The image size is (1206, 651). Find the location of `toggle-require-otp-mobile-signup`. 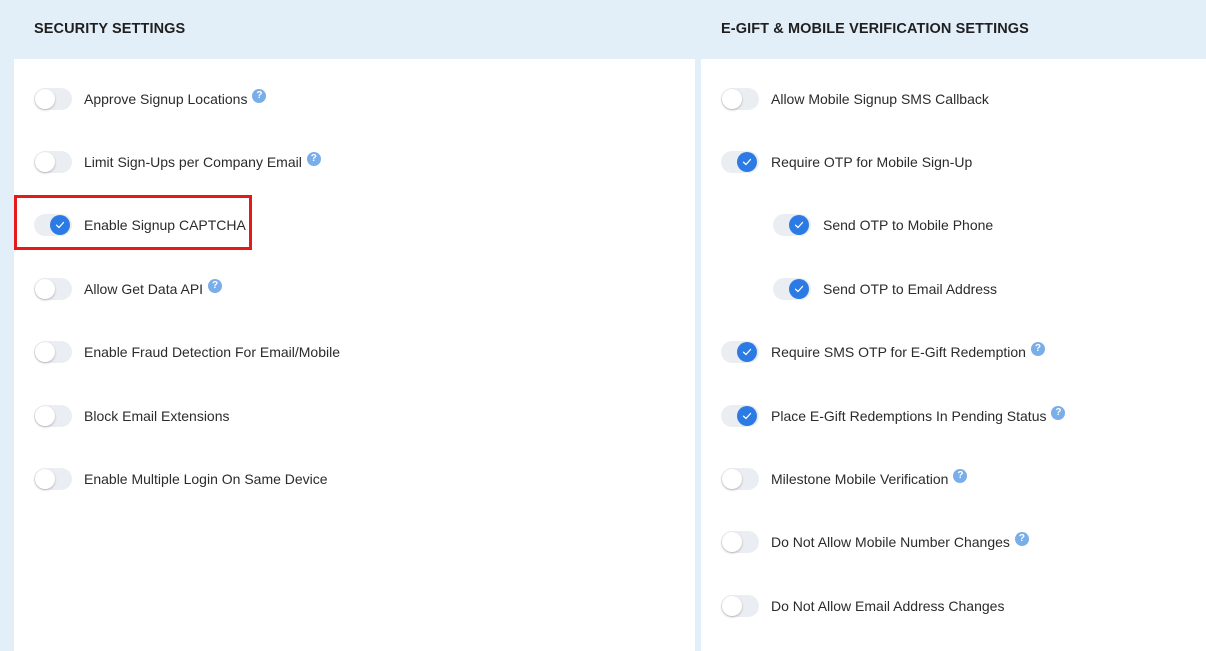

toggle-require-otp-mobile-signup is located at coordinates (740, 162).